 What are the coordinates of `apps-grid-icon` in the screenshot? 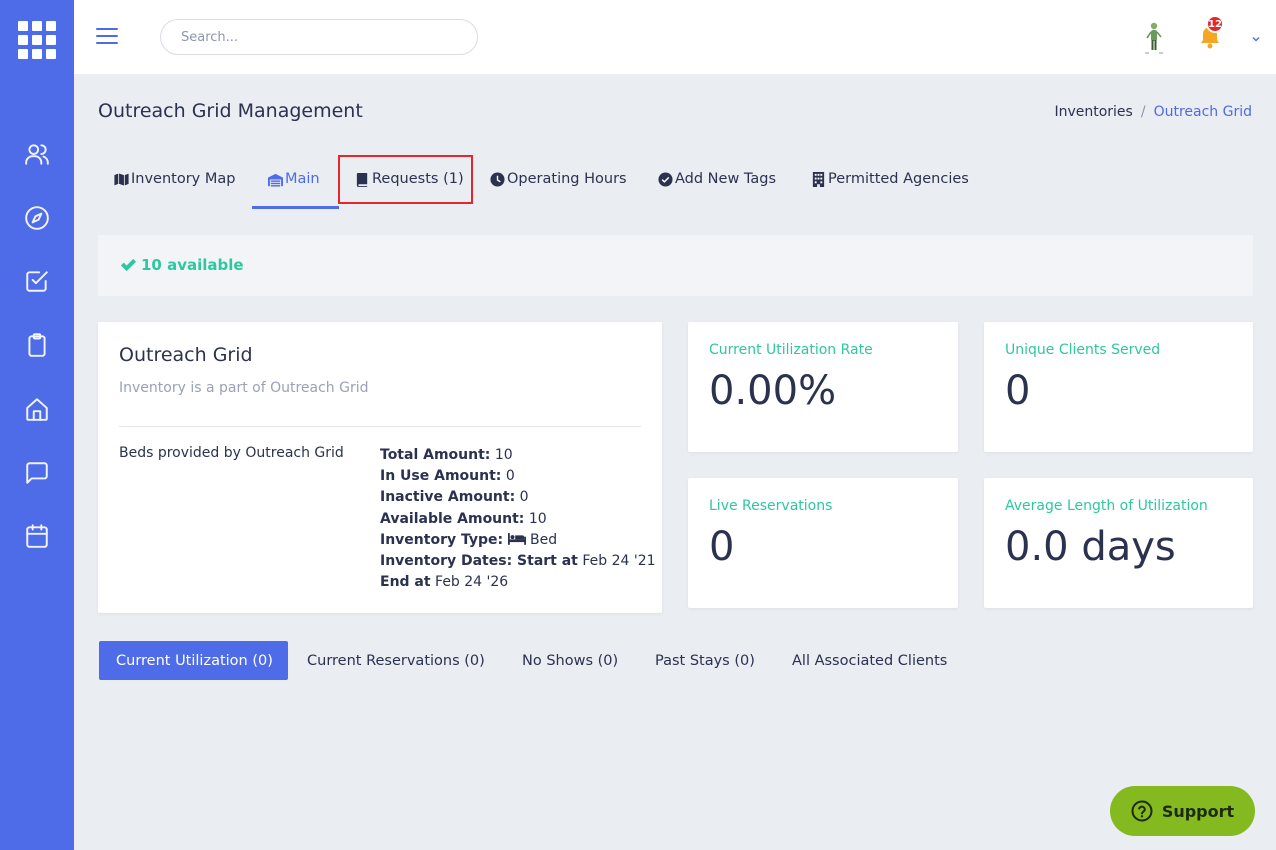 It's located at (37, 40).